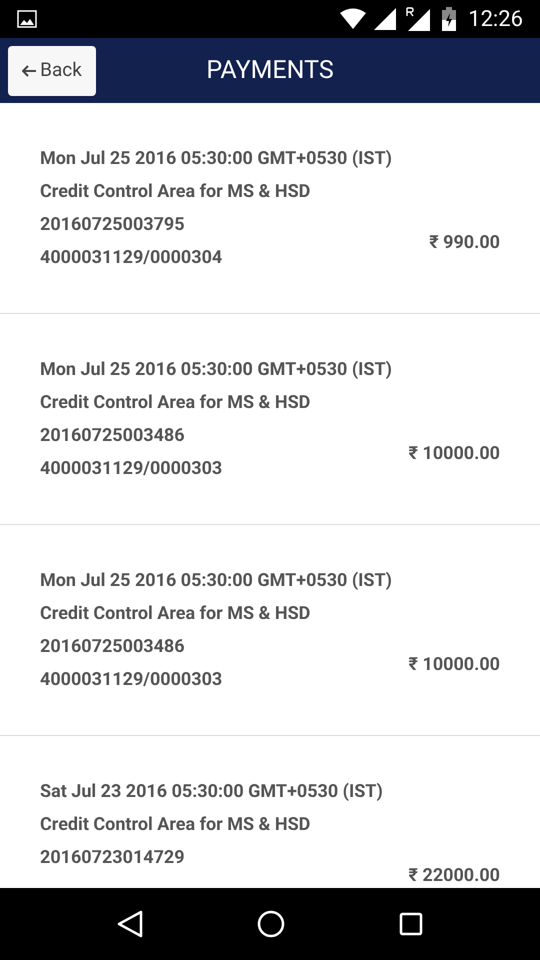 This screenshot has width=540, height=960. I want to click on left-arrow-icon, so click(29, 70).